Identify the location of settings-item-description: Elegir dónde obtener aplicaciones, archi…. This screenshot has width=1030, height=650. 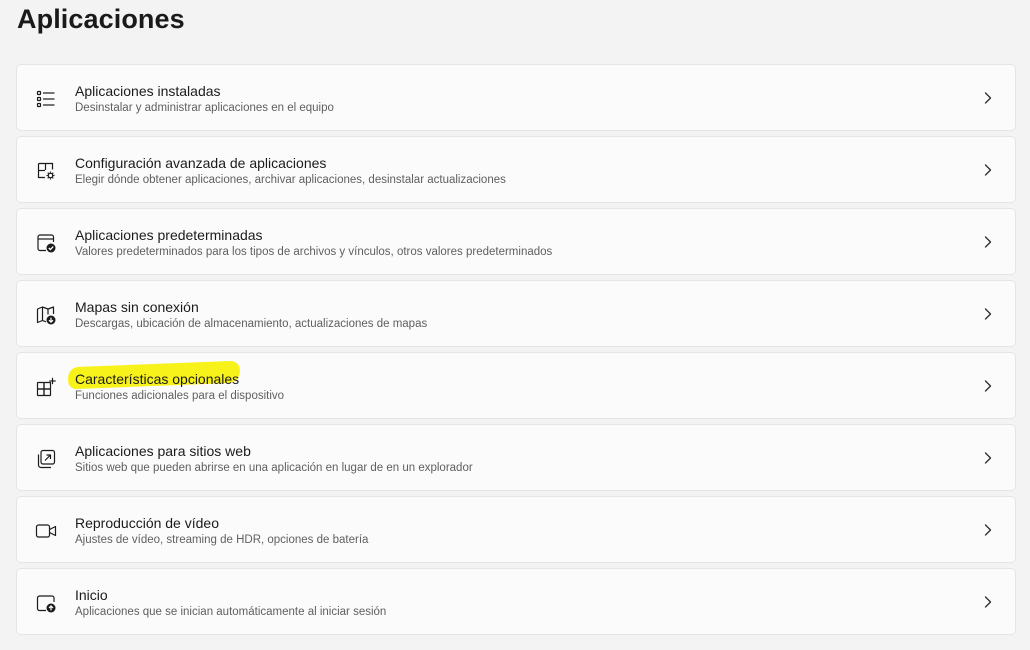
(290, 180).